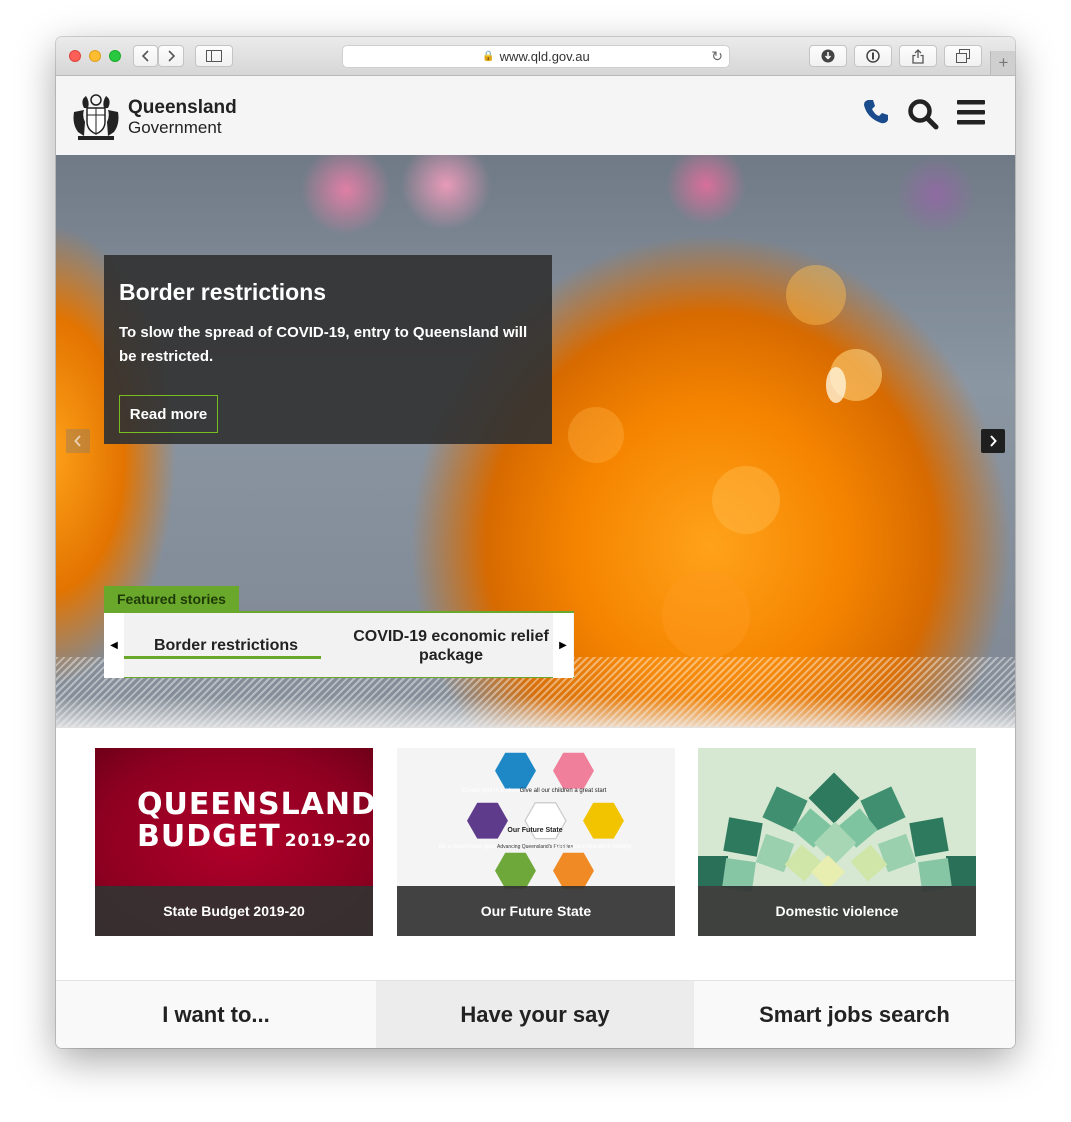  What do you see at coordinates (536, 911) in the screenshot?
I see `card-caption: Our Future State` at bounding box center [536, 911].